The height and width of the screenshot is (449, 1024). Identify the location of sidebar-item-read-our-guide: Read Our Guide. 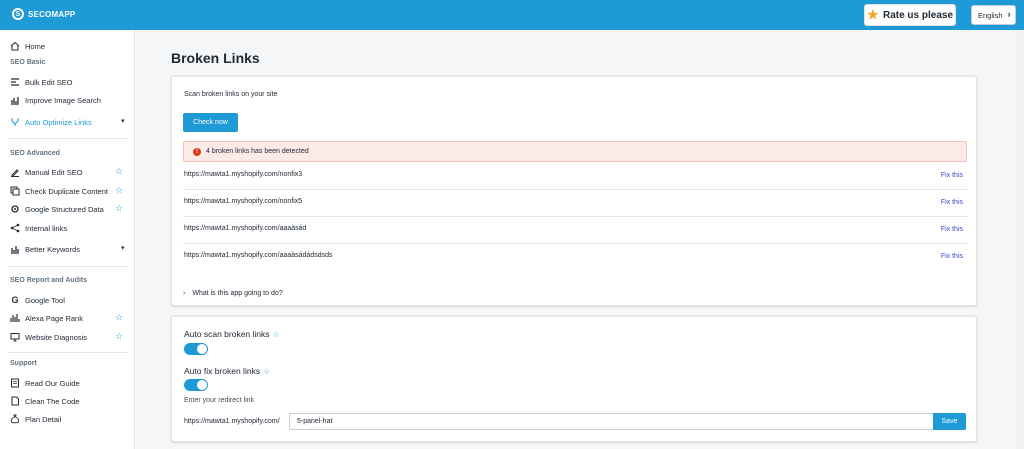
(69, 383).